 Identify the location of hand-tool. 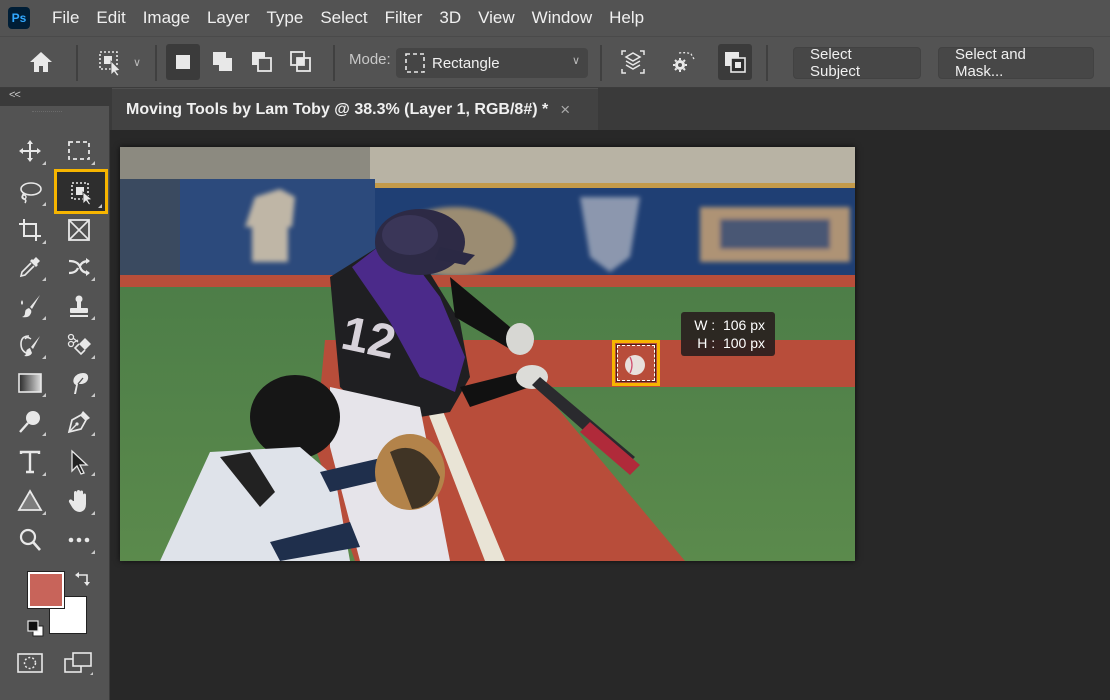
(79, 501).